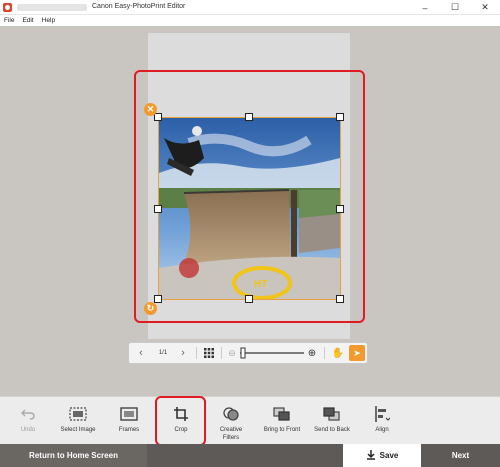  I want to click on save-glyph, so click(370, 454).